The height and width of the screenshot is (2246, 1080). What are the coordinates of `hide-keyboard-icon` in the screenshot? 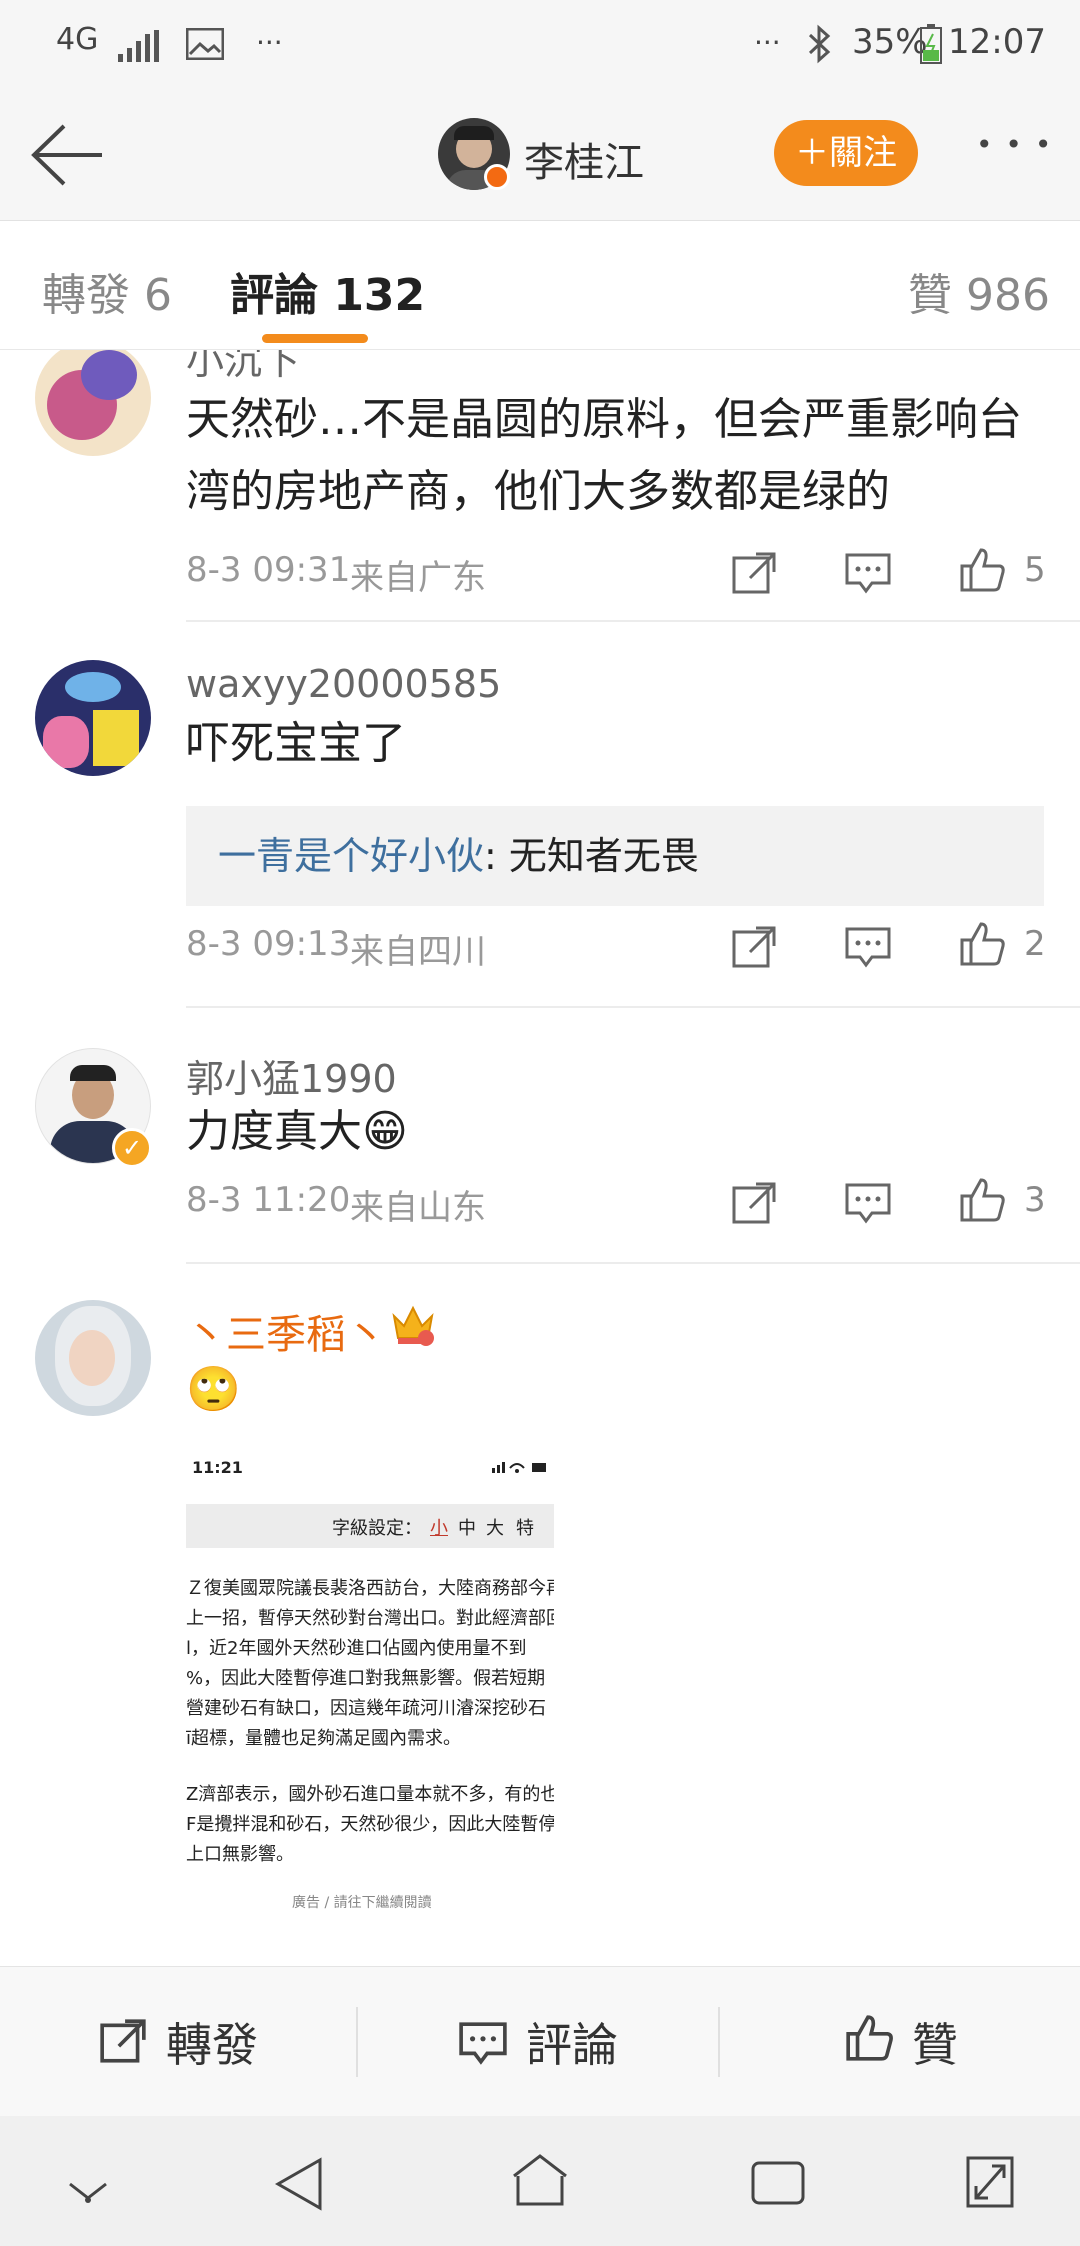 It's located at (88, 2191).